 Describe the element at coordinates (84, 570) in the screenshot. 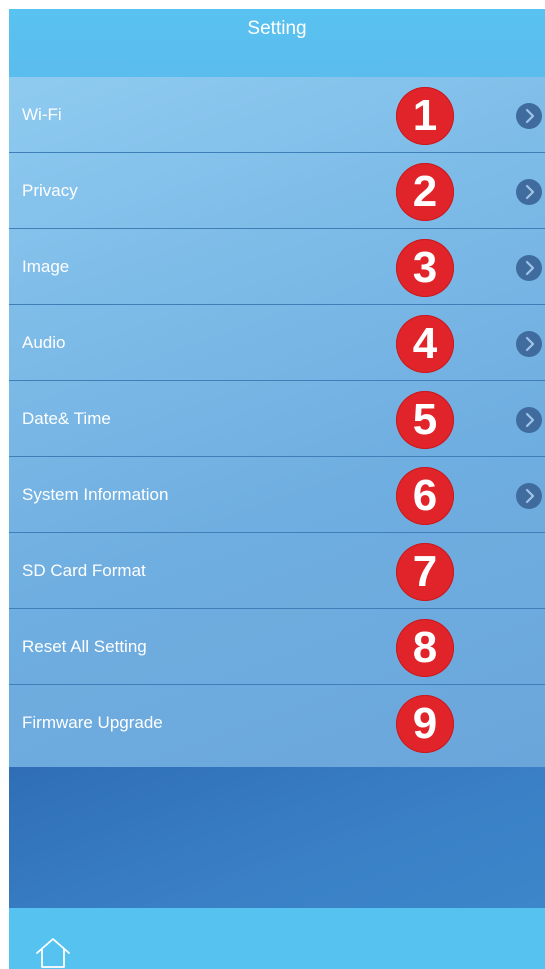

I see `settings-item-label: SD Card Format` at that location.